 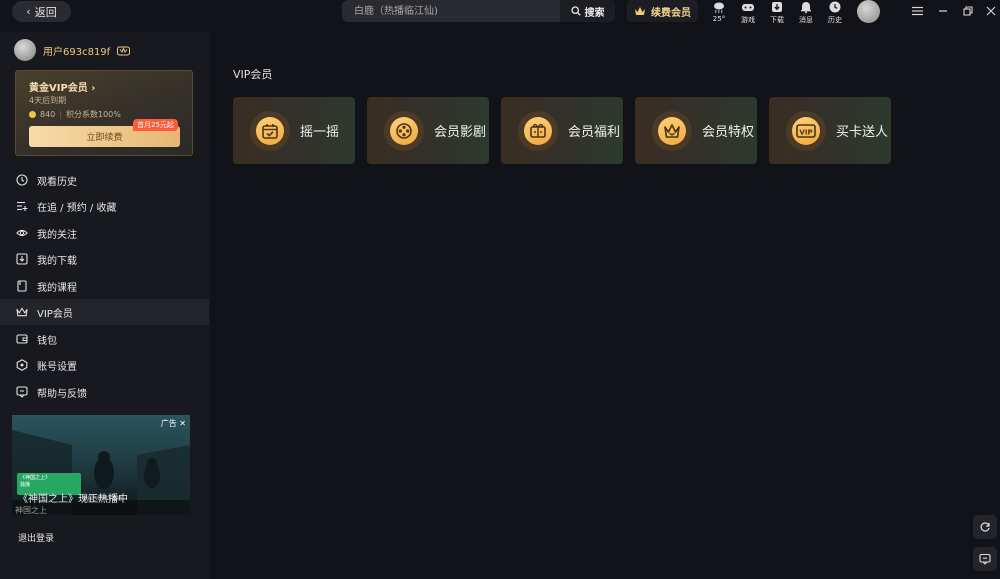 What do you see at coordinates (451, 11) in the screenshot?
I see `search-input` at bounding box center [451, 11].